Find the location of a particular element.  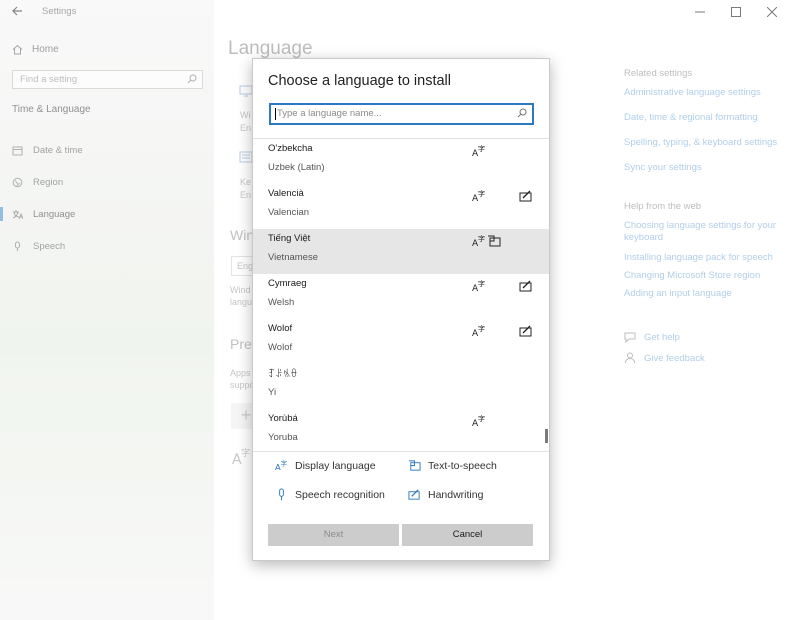

language-native-name: Valencià is located at coordinates (286, 193).